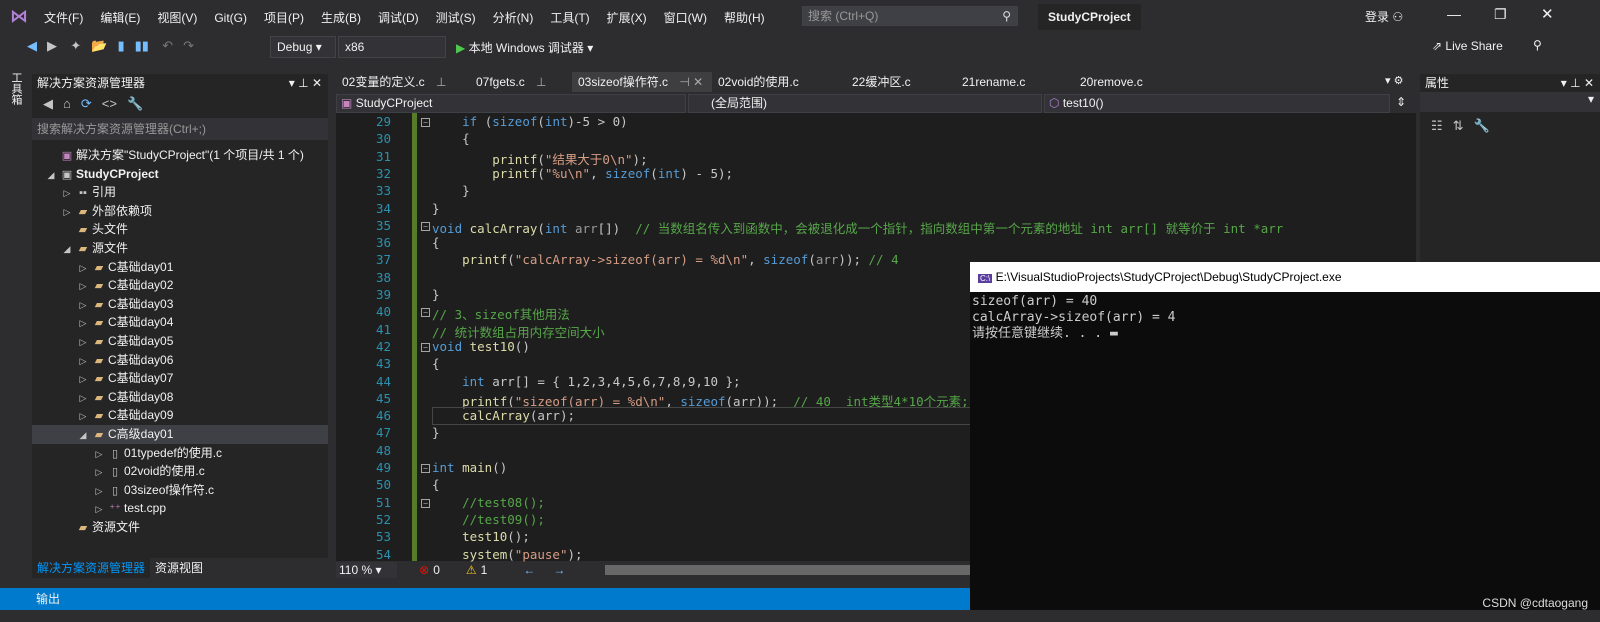 This screenshot has width=1600, height=622. What do you see at coordinates (1537, 45) in the screenshot?
I see `feedback-icon: ⚲` at bounding box center [1537, 45].